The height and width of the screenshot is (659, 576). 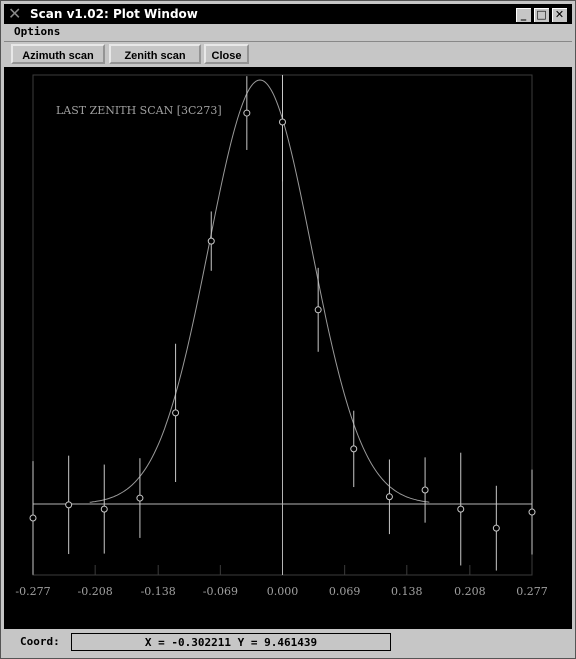 I want to click on close-button: Close, so click(x=226, y=54).